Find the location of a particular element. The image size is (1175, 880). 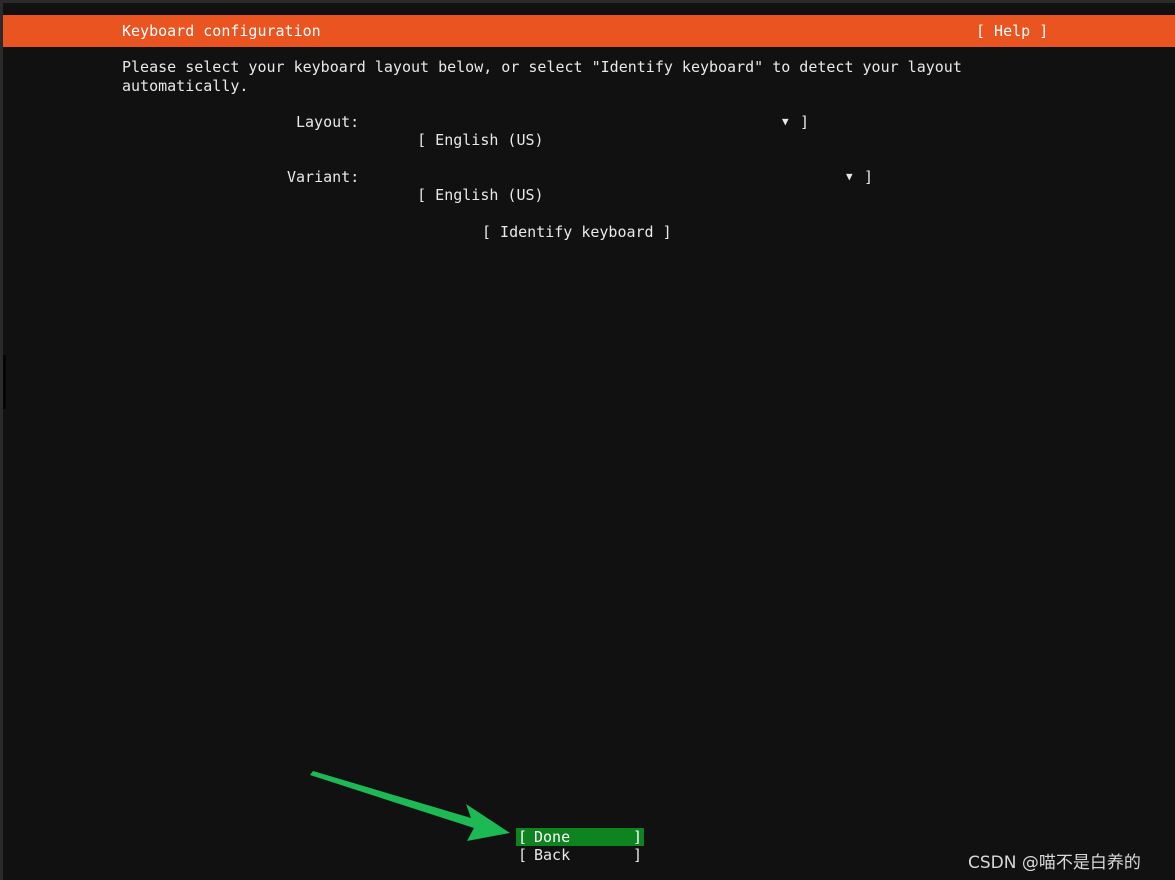

green-arrow-shape is located at coordinates (410, 806).